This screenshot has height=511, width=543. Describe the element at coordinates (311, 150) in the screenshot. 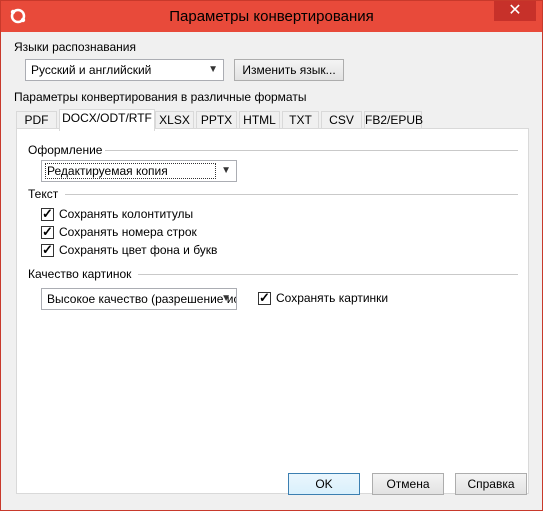

I see `layout-group-divider` at that location.